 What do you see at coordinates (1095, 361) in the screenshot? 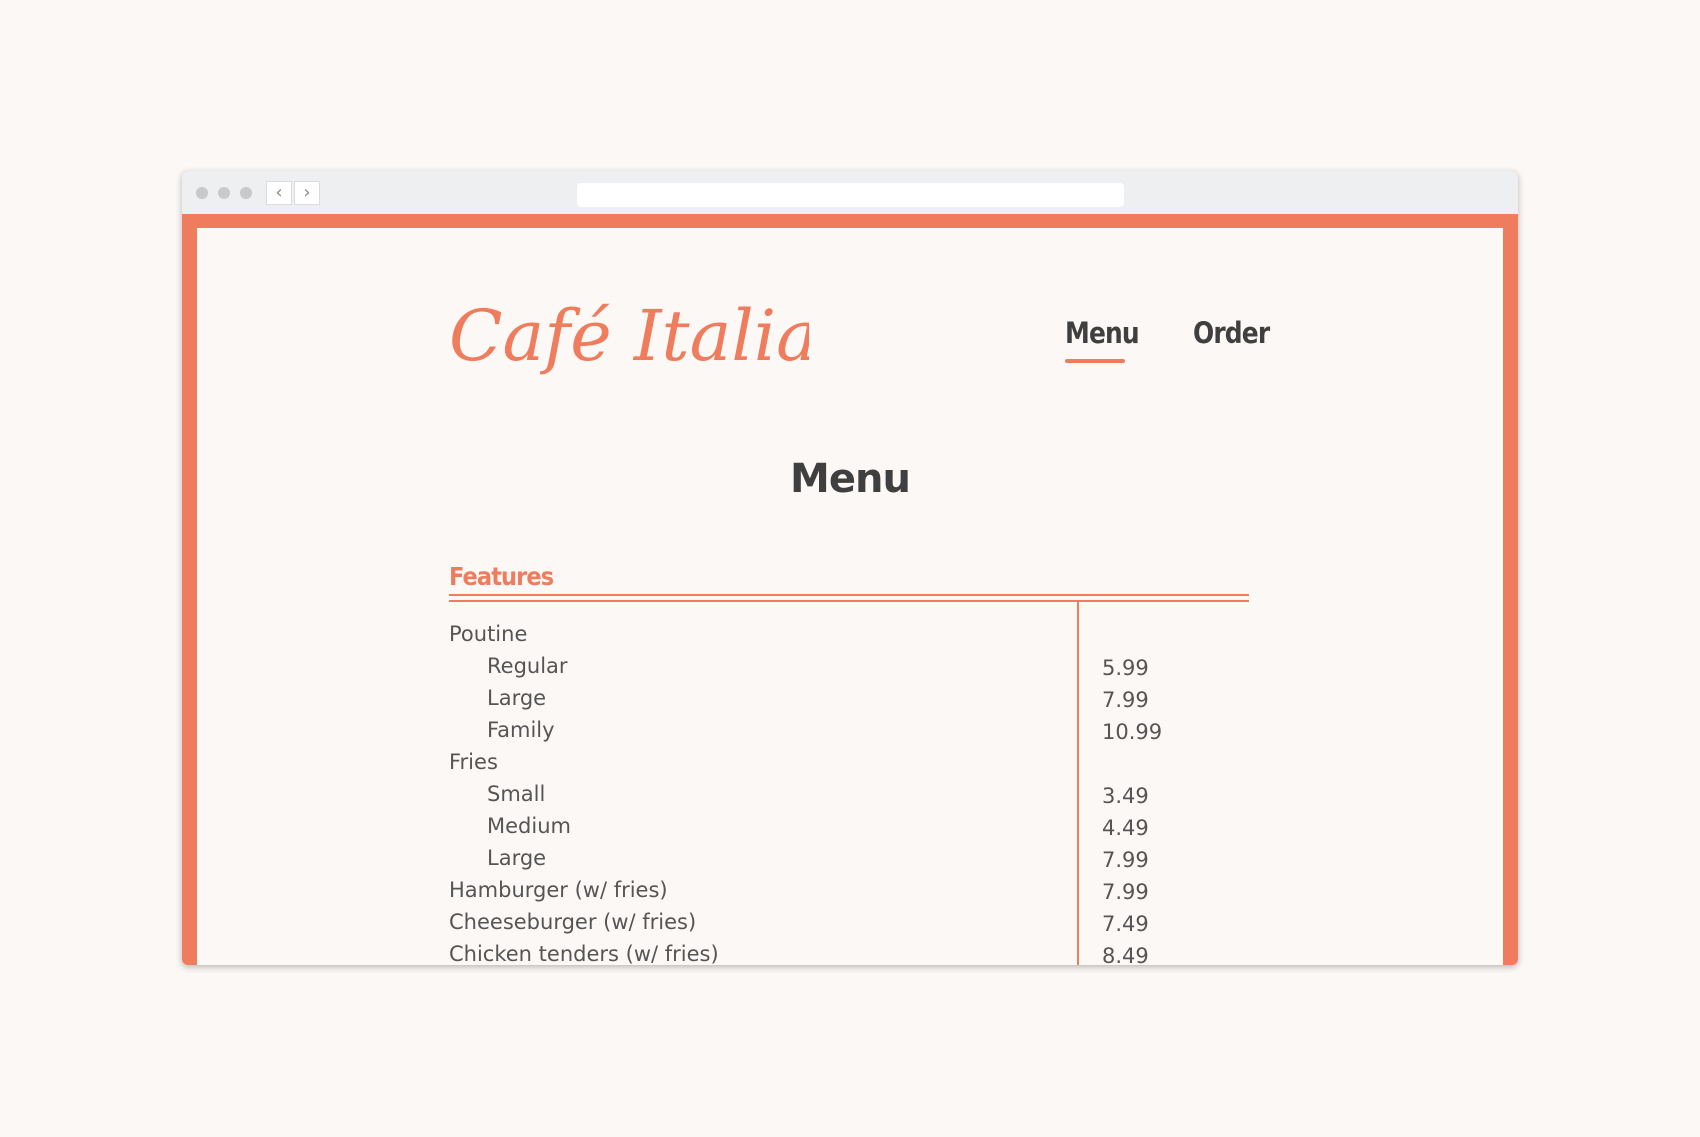
I see `nav-active-indicator` at bounding box center [1095, 361].